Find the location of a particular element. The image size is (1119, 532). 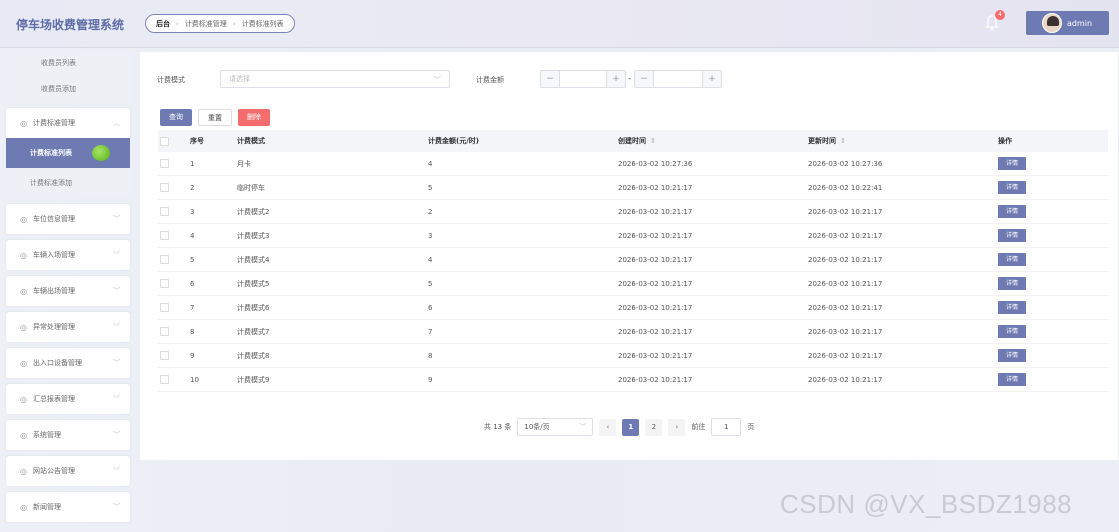

cell-no: 4 is located at coordinates (192, 235).